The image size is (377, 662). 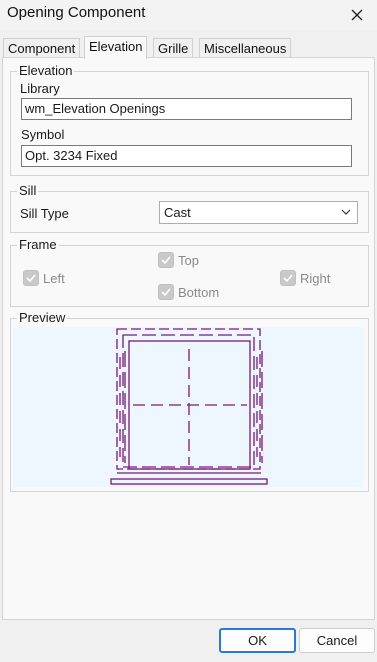 I want to click on library-field: wm_Elevation Openings, so click(x=186, y=109).